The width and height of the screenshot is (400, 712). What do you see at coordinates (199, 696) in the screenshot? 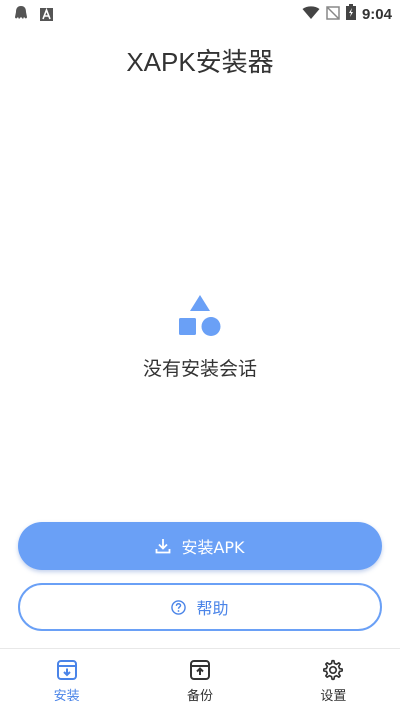
I see `nav-label-backup: 备份` at bounding box center [199, 696].